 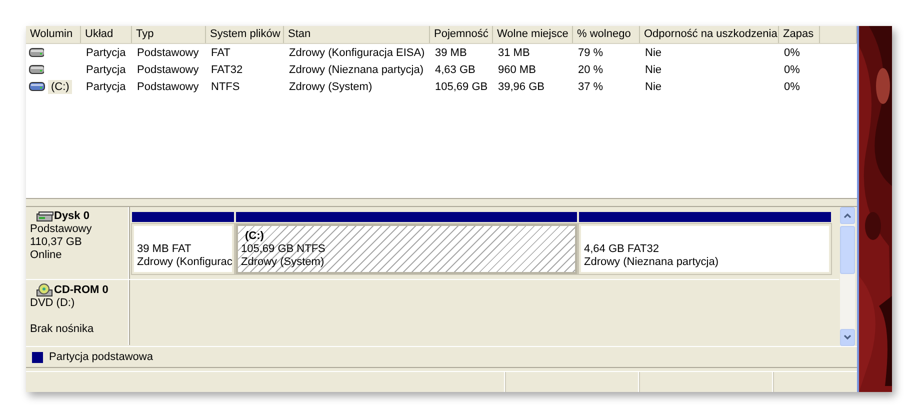 What do you see at coordinates (62, 329) in the screenshot?
I see `disk-status: Brak nośnika` at bounding box center [62, 329].